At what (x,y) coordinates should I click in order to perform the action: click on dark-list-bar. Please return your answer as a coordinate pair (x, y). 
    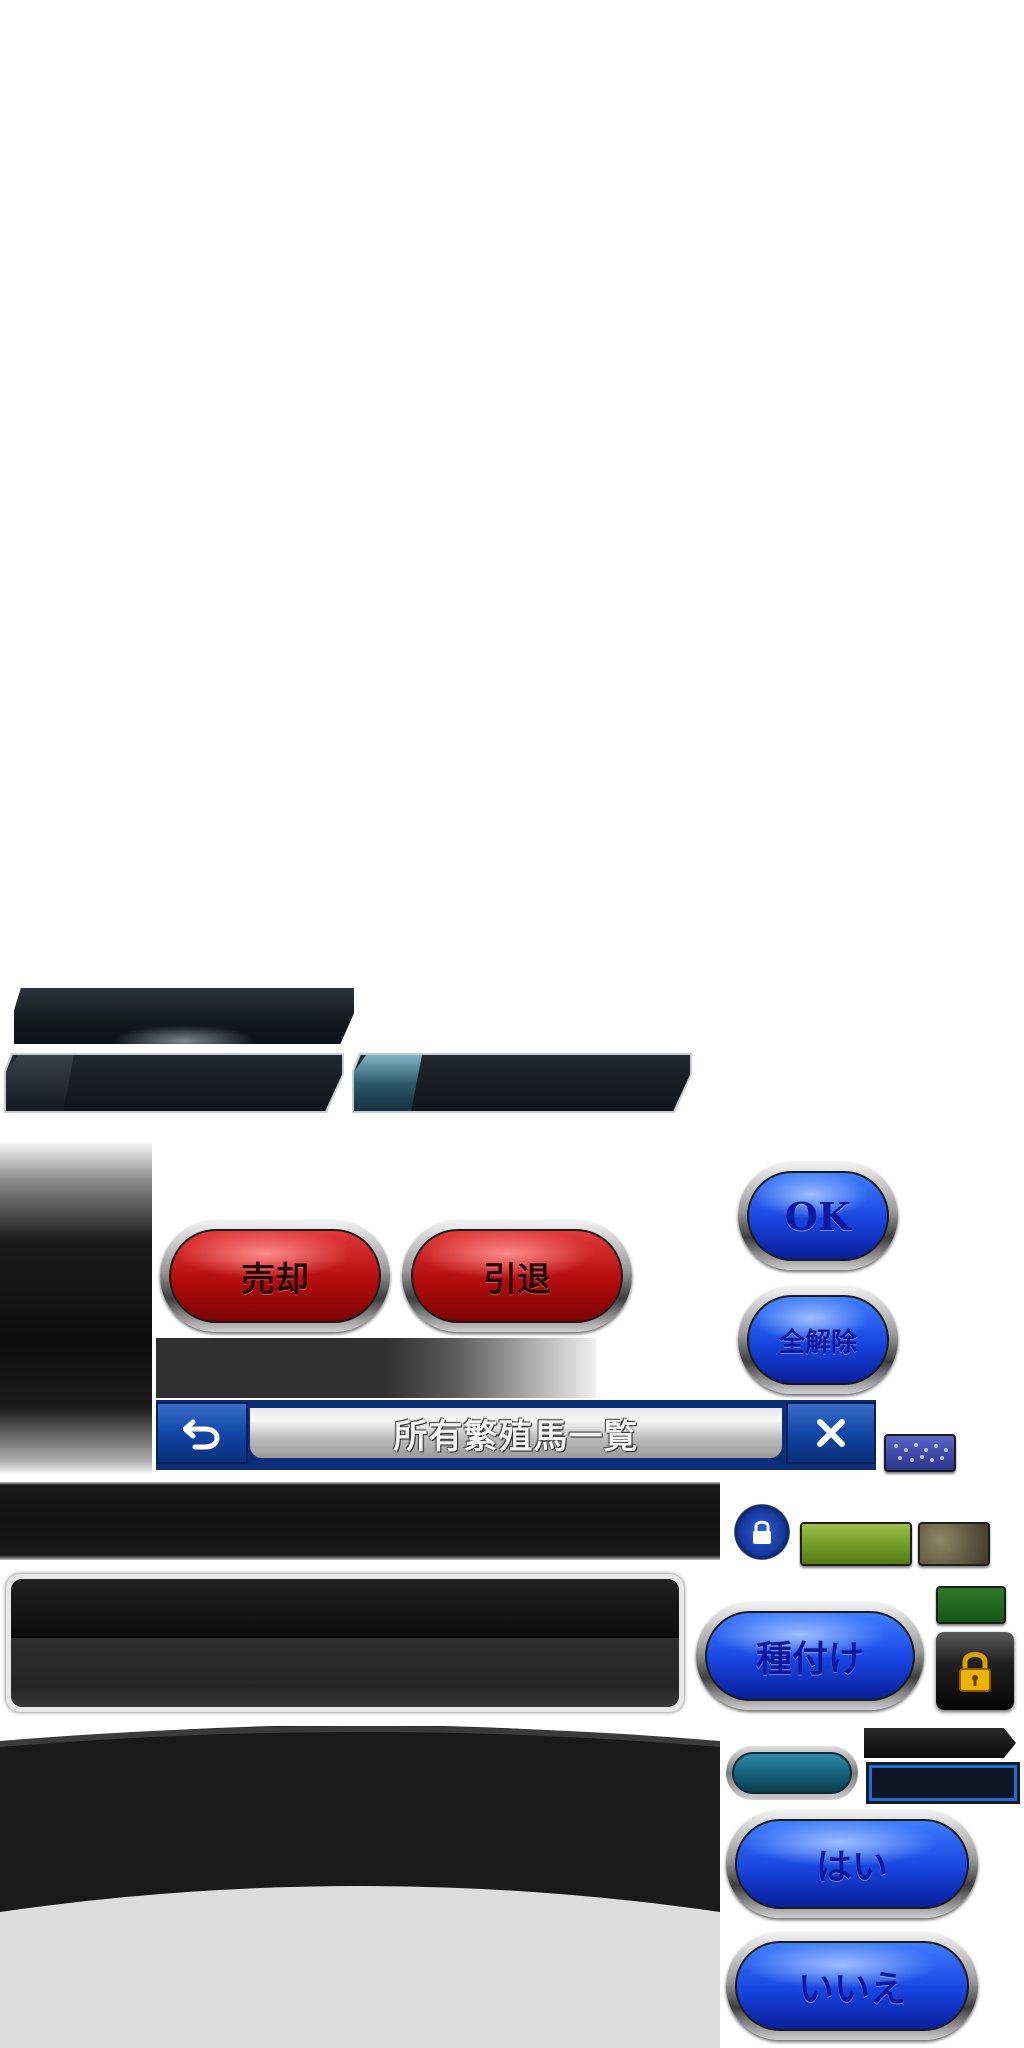
    Looking at the image, I should click on (360, 1521).